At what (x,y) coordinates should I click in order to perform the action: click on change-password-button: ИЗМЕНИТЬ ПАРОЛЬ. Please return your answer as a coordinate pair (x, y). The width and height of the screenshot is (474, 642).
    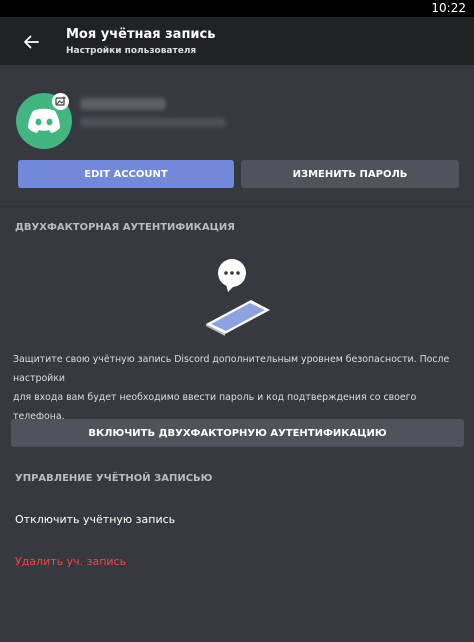
    Looking at the image, I should click on (350, 174).